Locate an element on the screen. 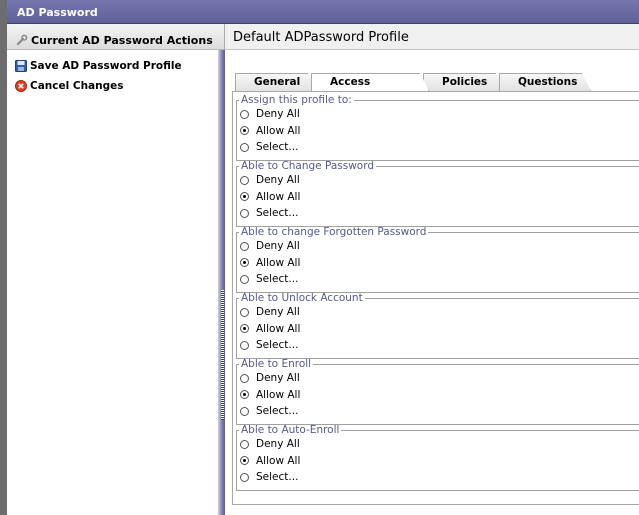  group-legend: Able to Change Password is located at coordinates (308, 166).